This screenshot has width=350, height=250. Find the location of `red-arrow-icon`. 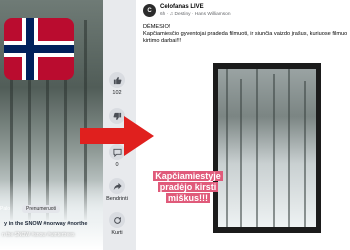

red-arrow-icon is located at coordinates (117, 136).